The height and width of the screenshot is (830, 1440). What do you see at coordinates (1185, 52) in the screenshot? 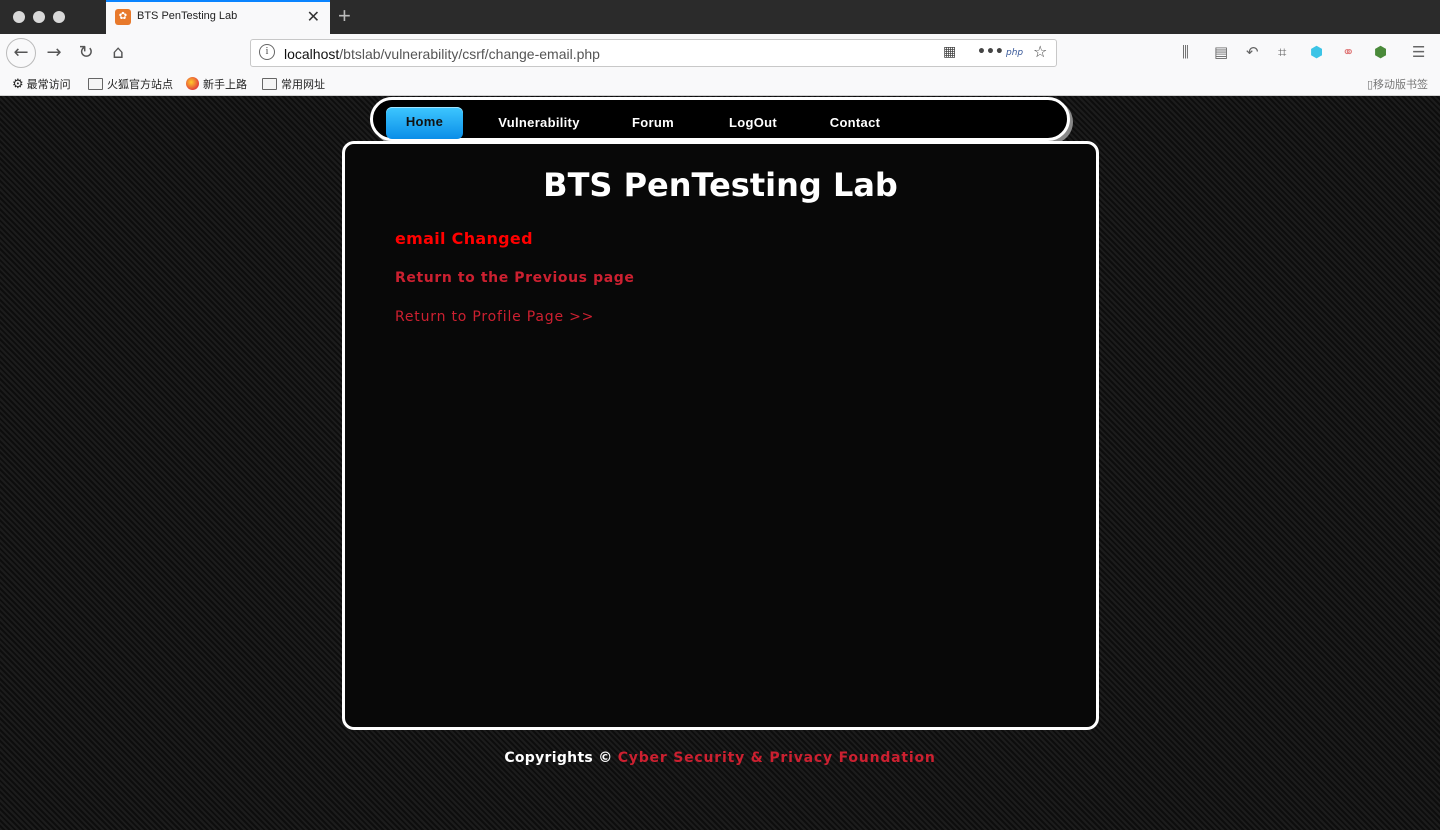
I see `library-icon: ⫼` at bounding box center [1185, 52].